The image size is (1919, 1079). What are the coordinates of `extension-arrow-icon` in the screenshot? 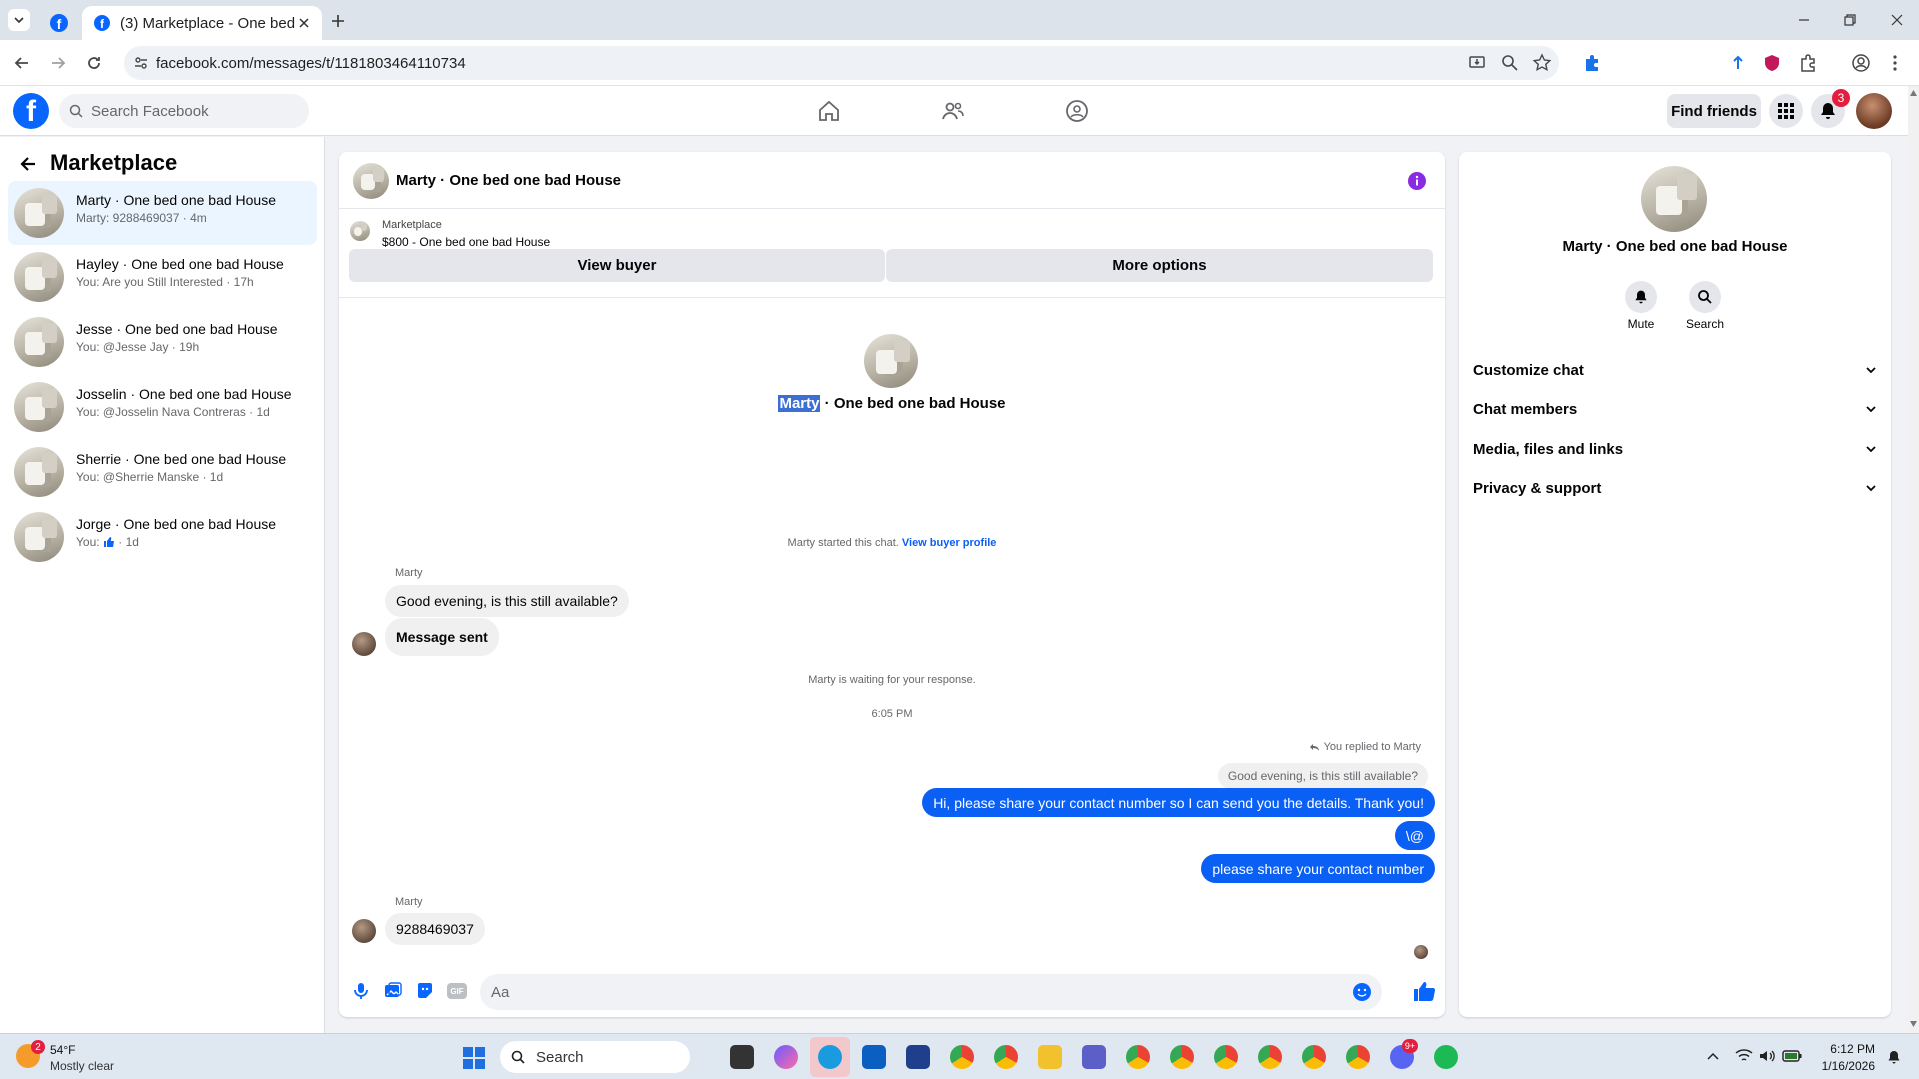 It's located at (1738, 63).